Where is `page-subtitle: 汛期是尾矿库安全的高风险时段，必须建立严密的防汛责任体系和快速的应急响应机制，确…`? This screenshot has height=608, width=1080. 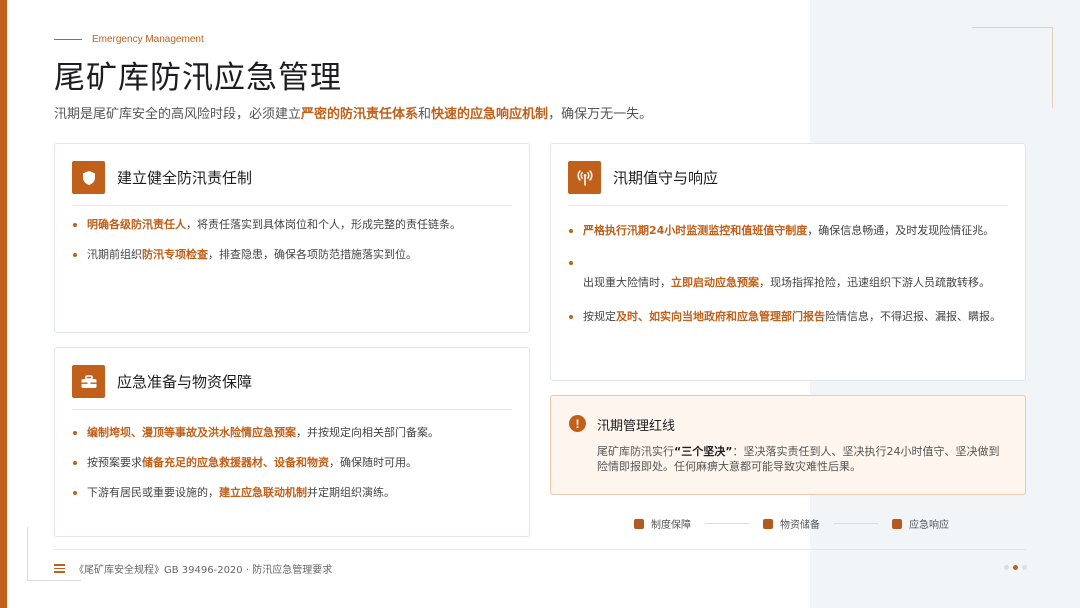
page-subtitle: 汛期是尾矿库安全的高风险时段，必须建立严密的防汛责任体系和快速的应急响应机制，确… is located at coordinates (353, 112).